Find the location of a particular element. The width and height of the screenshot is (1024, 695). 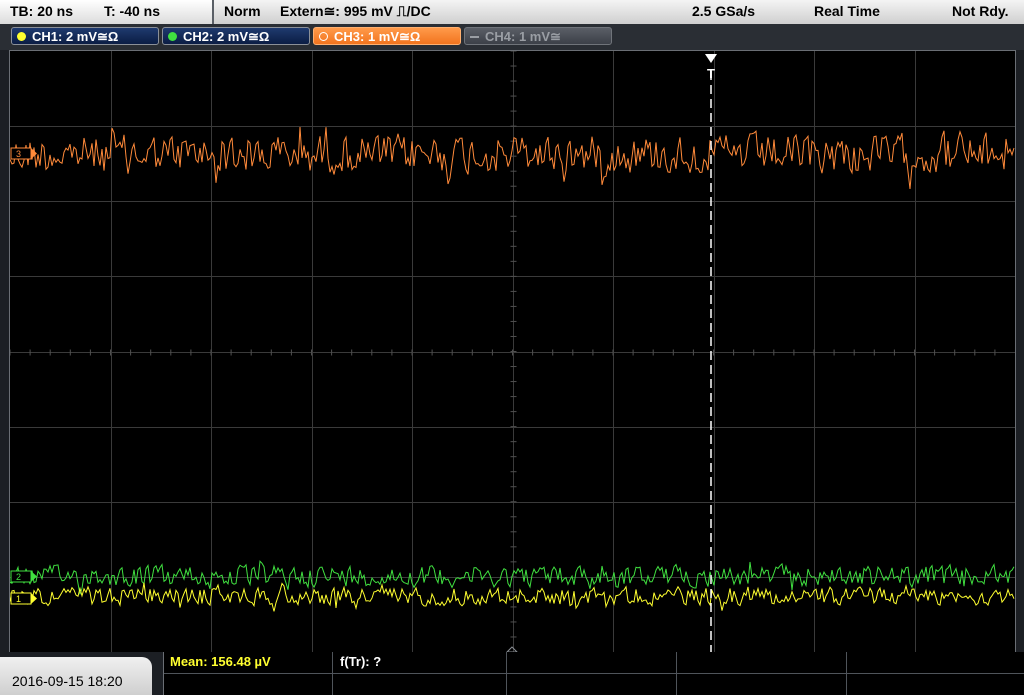

channel-3-indicator-icon is located at coordinates (323, 36).